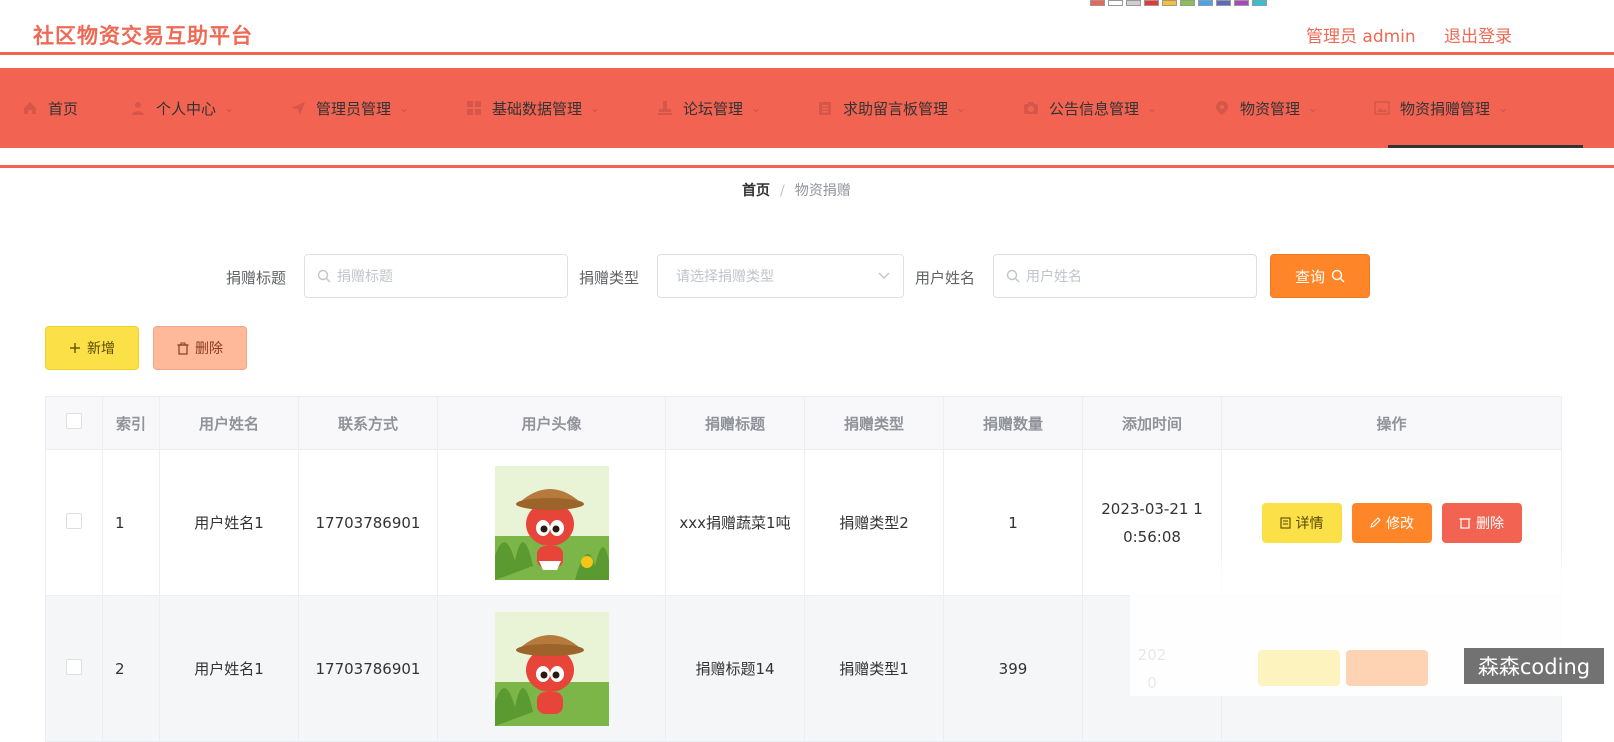  Describe the element at coordinates (537, 108) in the screenshot. I see `nav-item-label: 基础数据管理` at that location.